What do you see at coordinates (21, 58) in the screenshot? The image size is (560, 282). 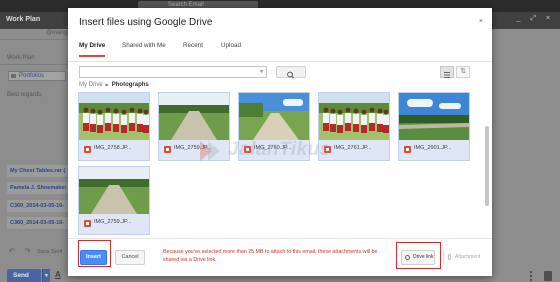 I see `subject-field: Work Plan` at bounding box center [21, 58].